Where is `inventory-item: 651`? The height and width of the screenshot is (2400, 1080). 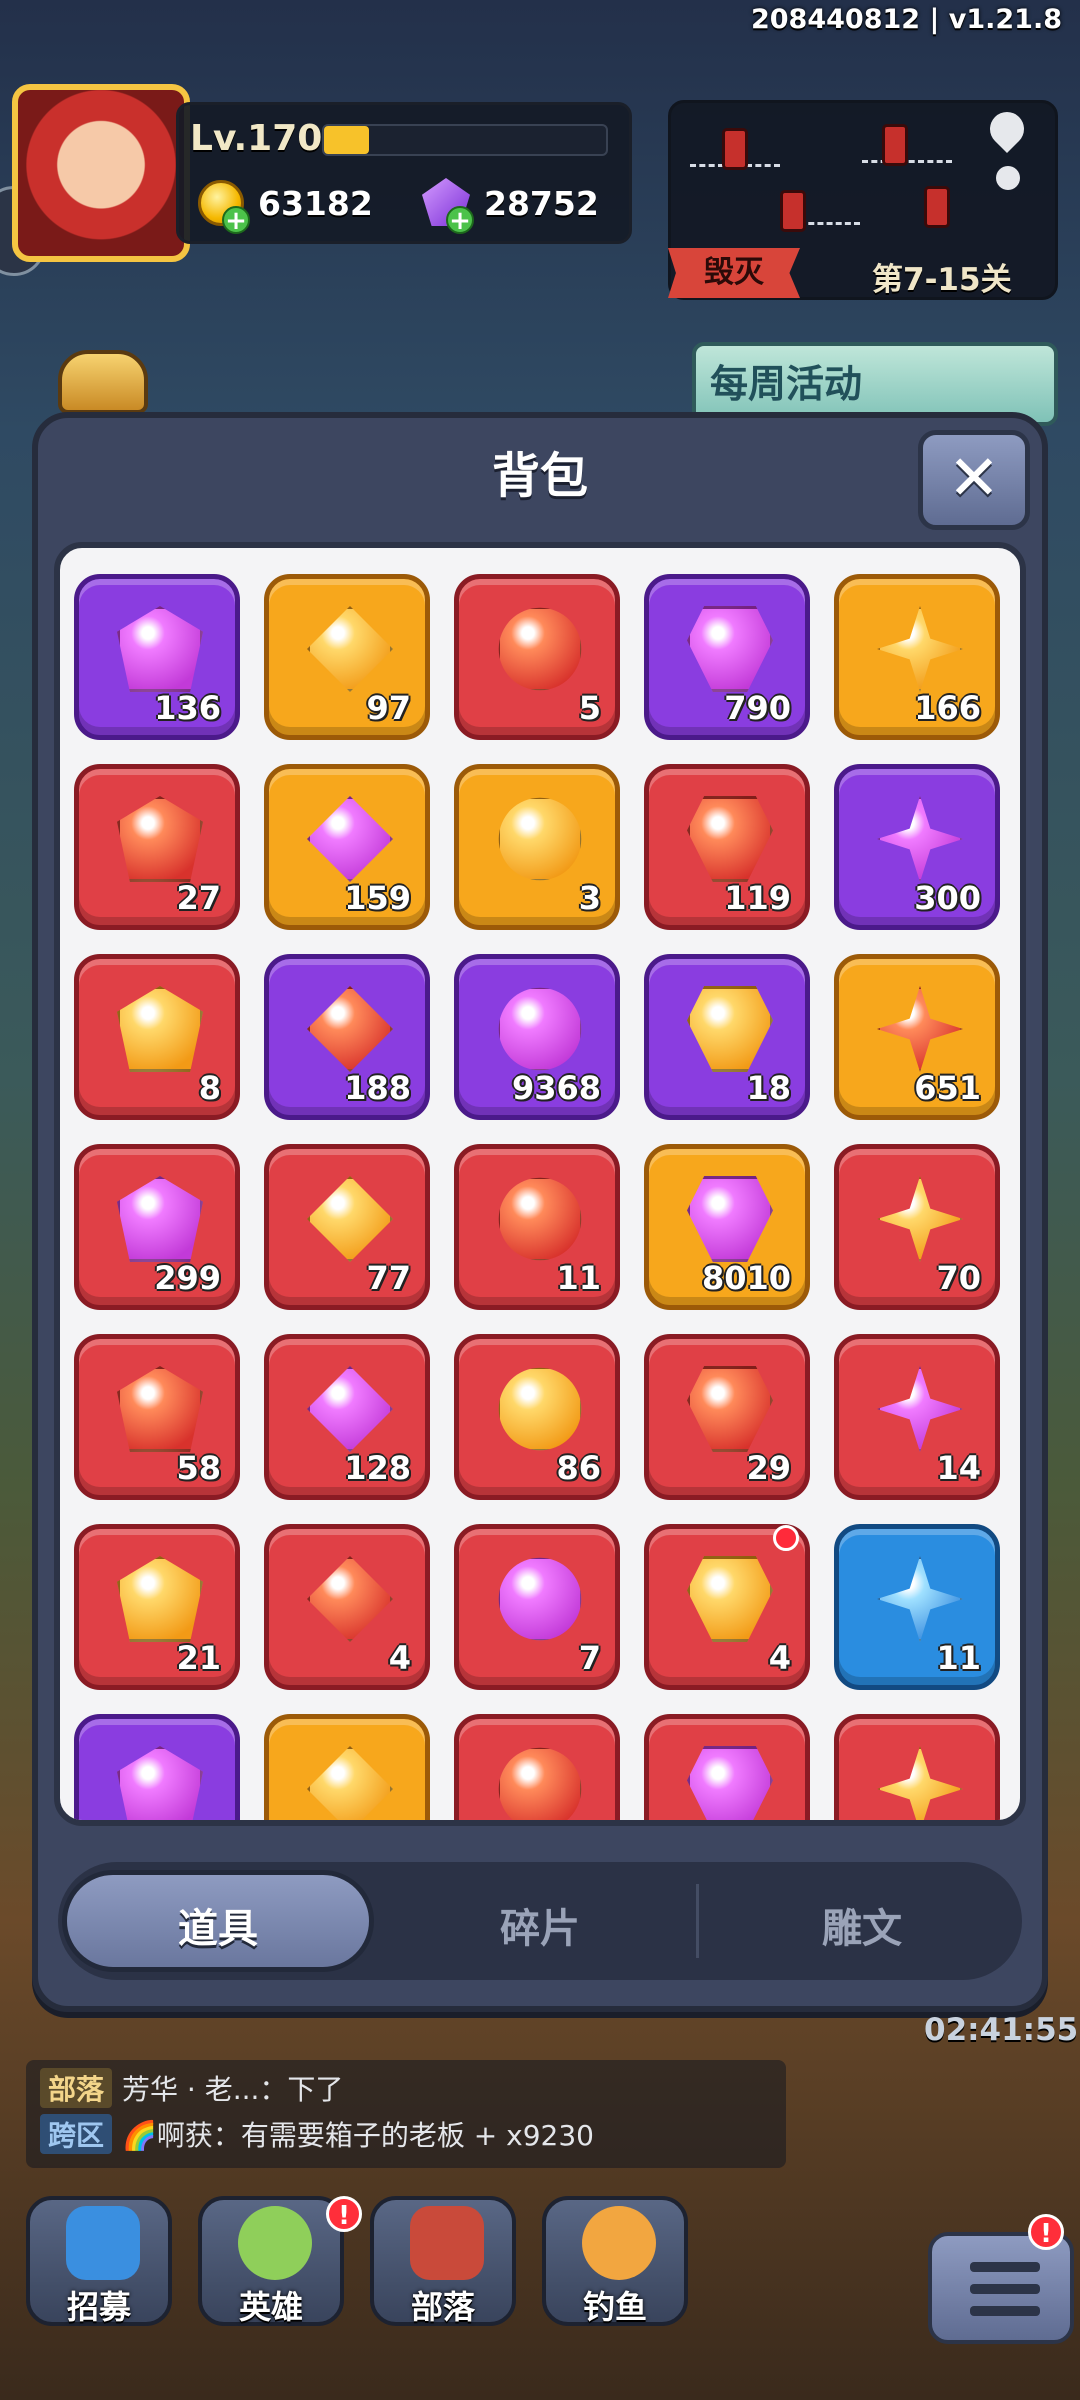
inventory-item: 651 is located at coordinates (917, 1037).